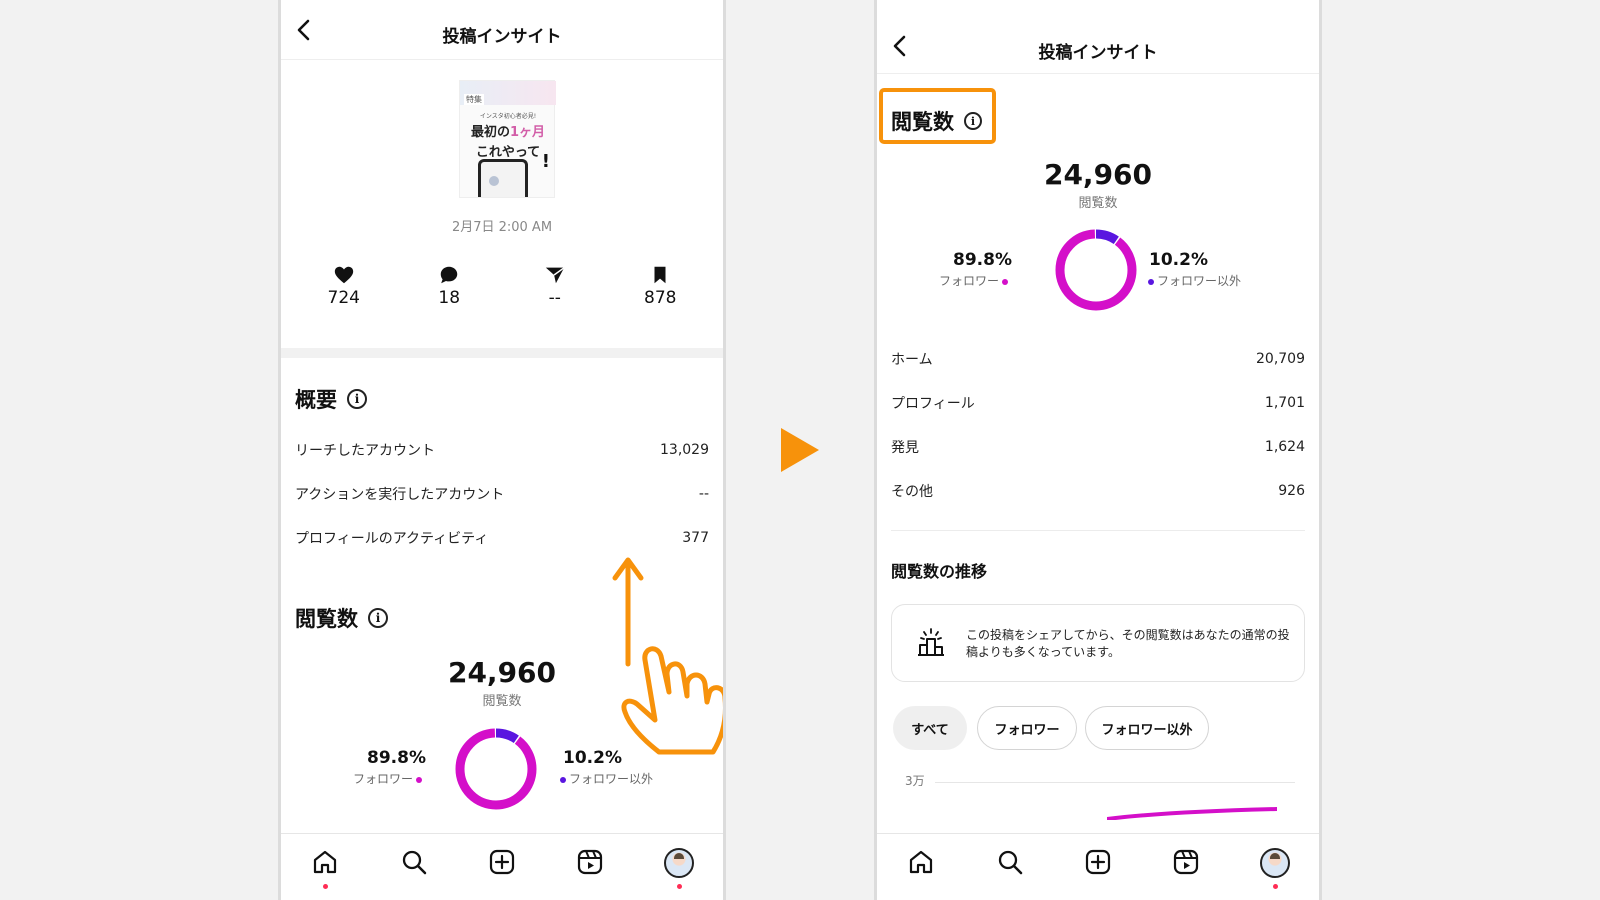 This screenshot has width=1600, height=900. What do you see at coordinates (316, 400) in the screenshot?
I see `overview-title-text: 概要` at bounding box center [316, 400].